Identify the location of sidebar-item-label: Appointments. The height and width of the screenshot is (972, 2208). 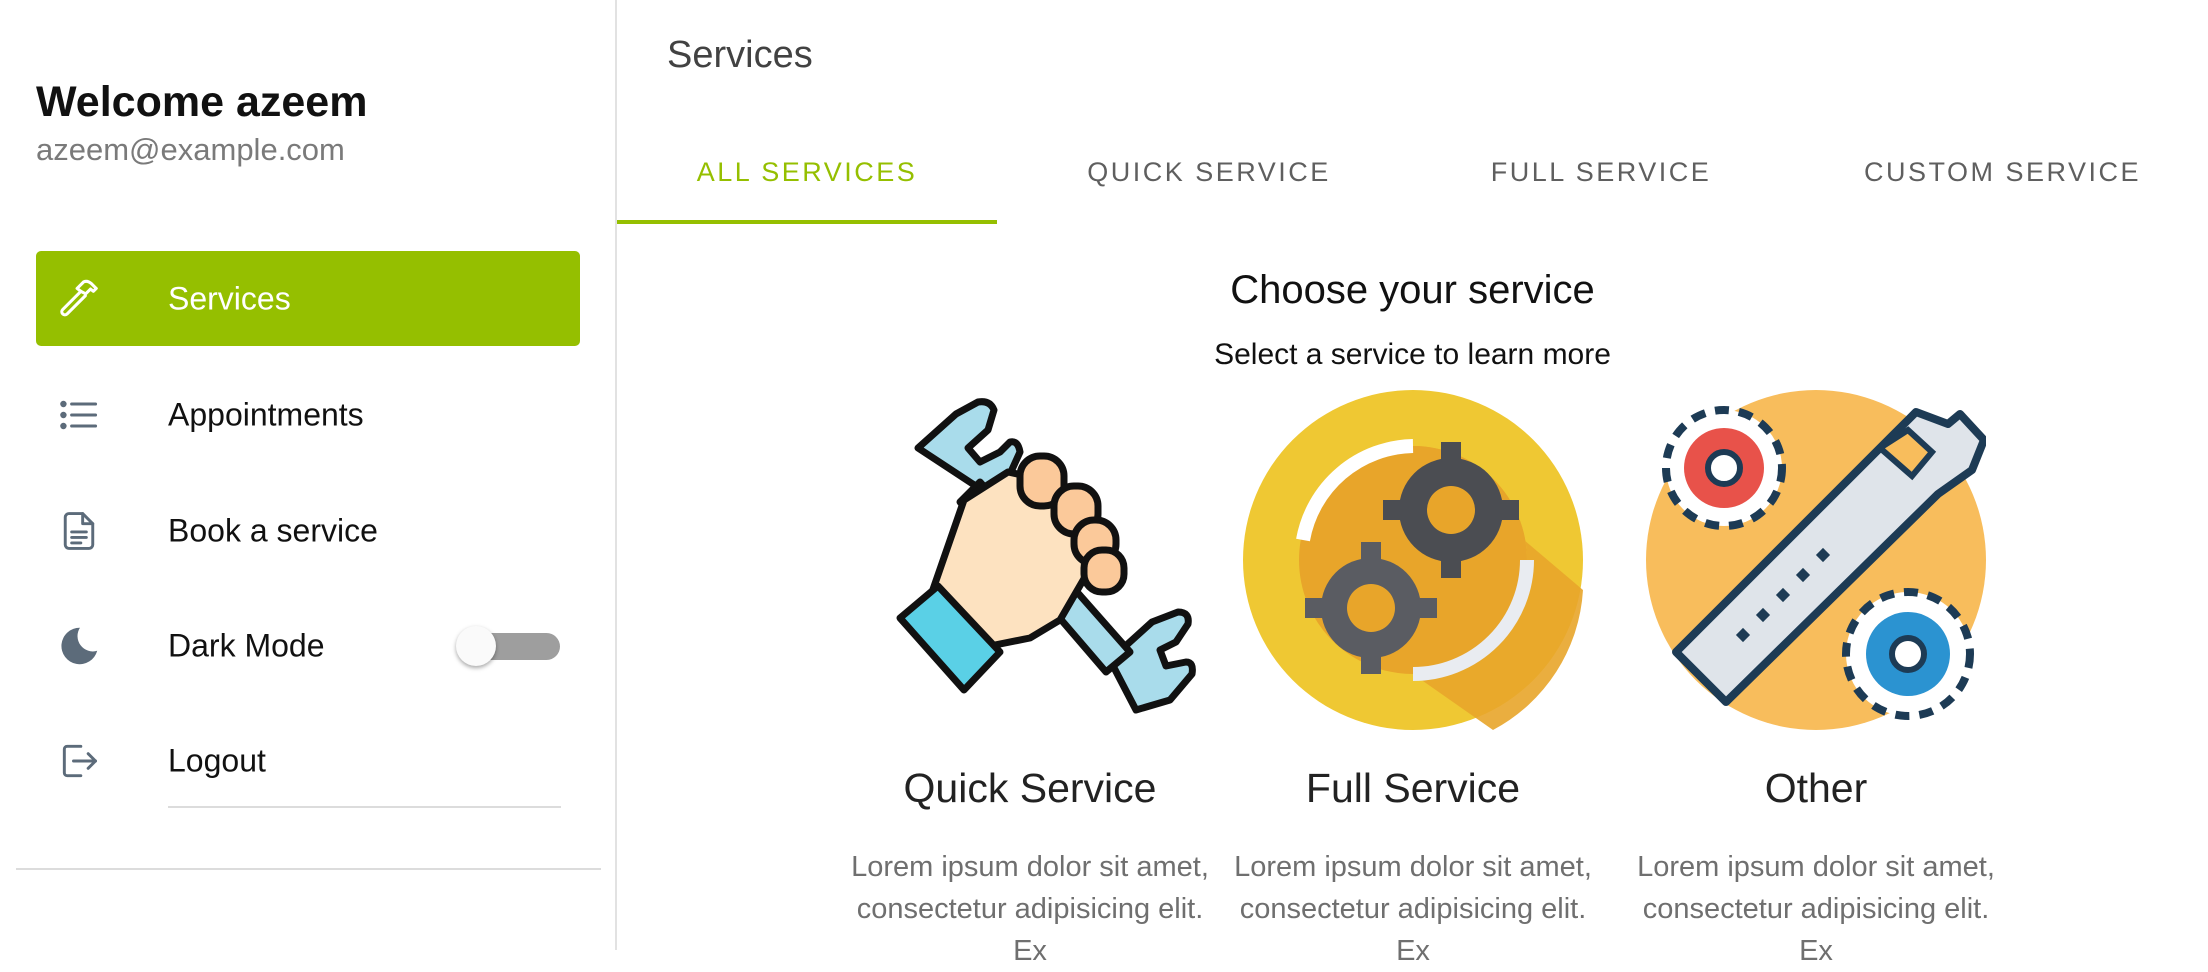
(266, 414).